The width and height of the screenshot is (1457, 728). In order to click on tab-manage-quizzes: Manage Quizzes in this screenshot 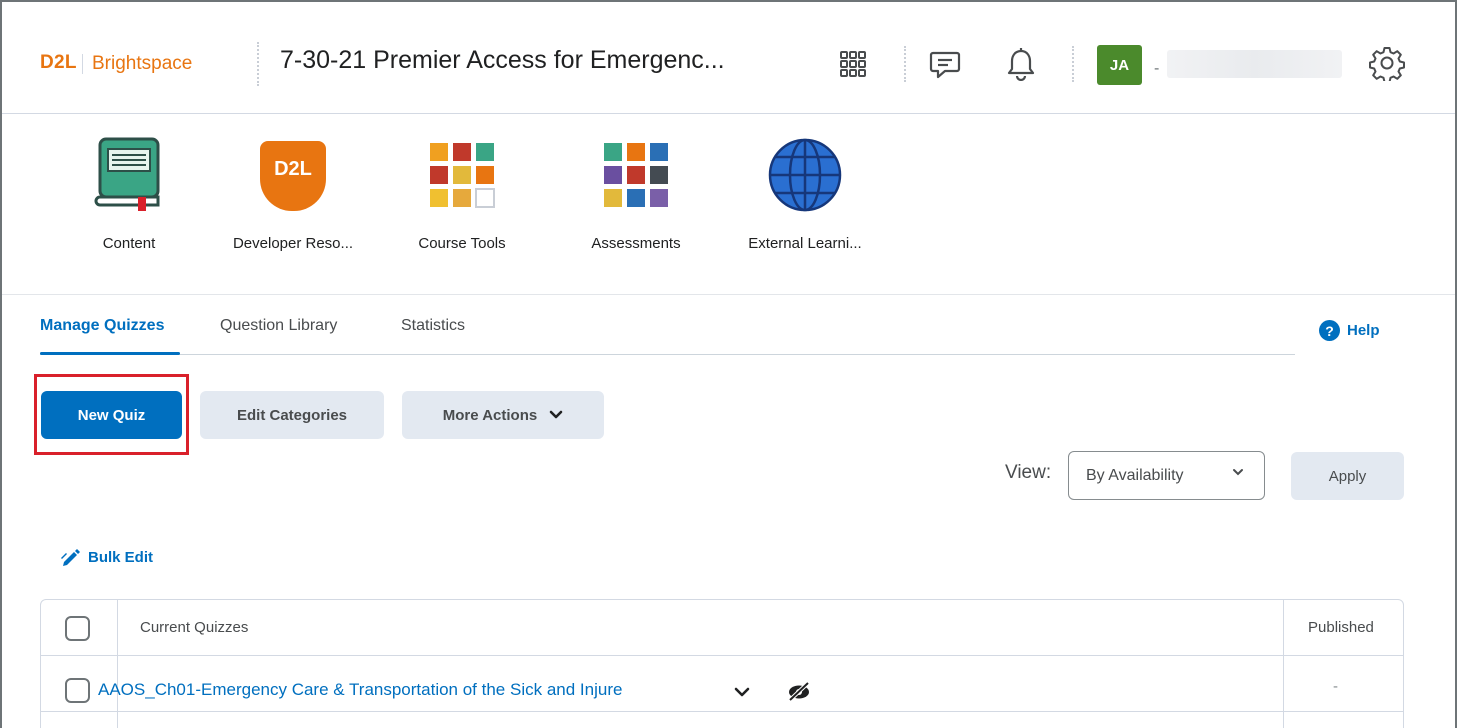, I will do `click(102, 326)`.